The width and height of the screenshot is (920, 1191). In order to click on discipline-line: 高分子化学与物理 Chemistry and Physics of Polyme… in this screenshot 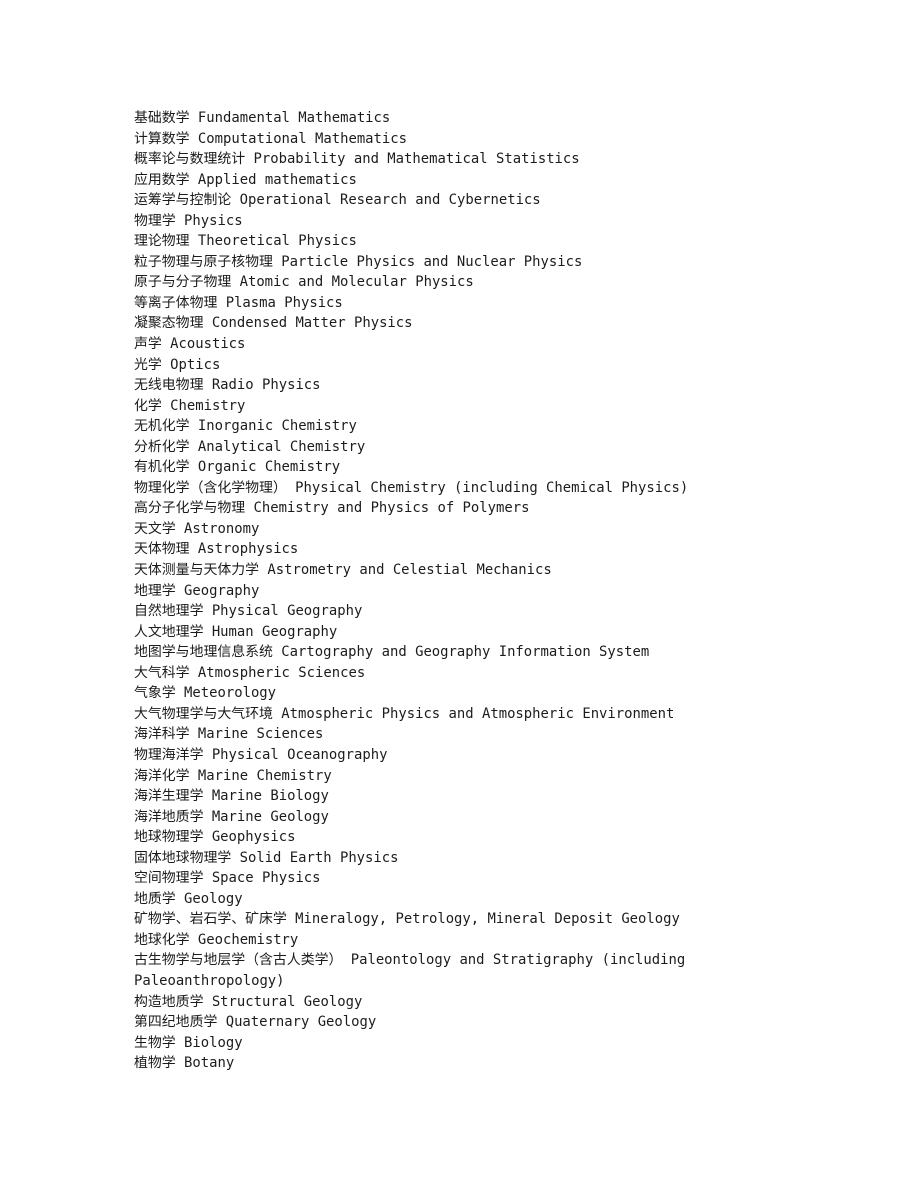, I will do `click(332, 508)`.